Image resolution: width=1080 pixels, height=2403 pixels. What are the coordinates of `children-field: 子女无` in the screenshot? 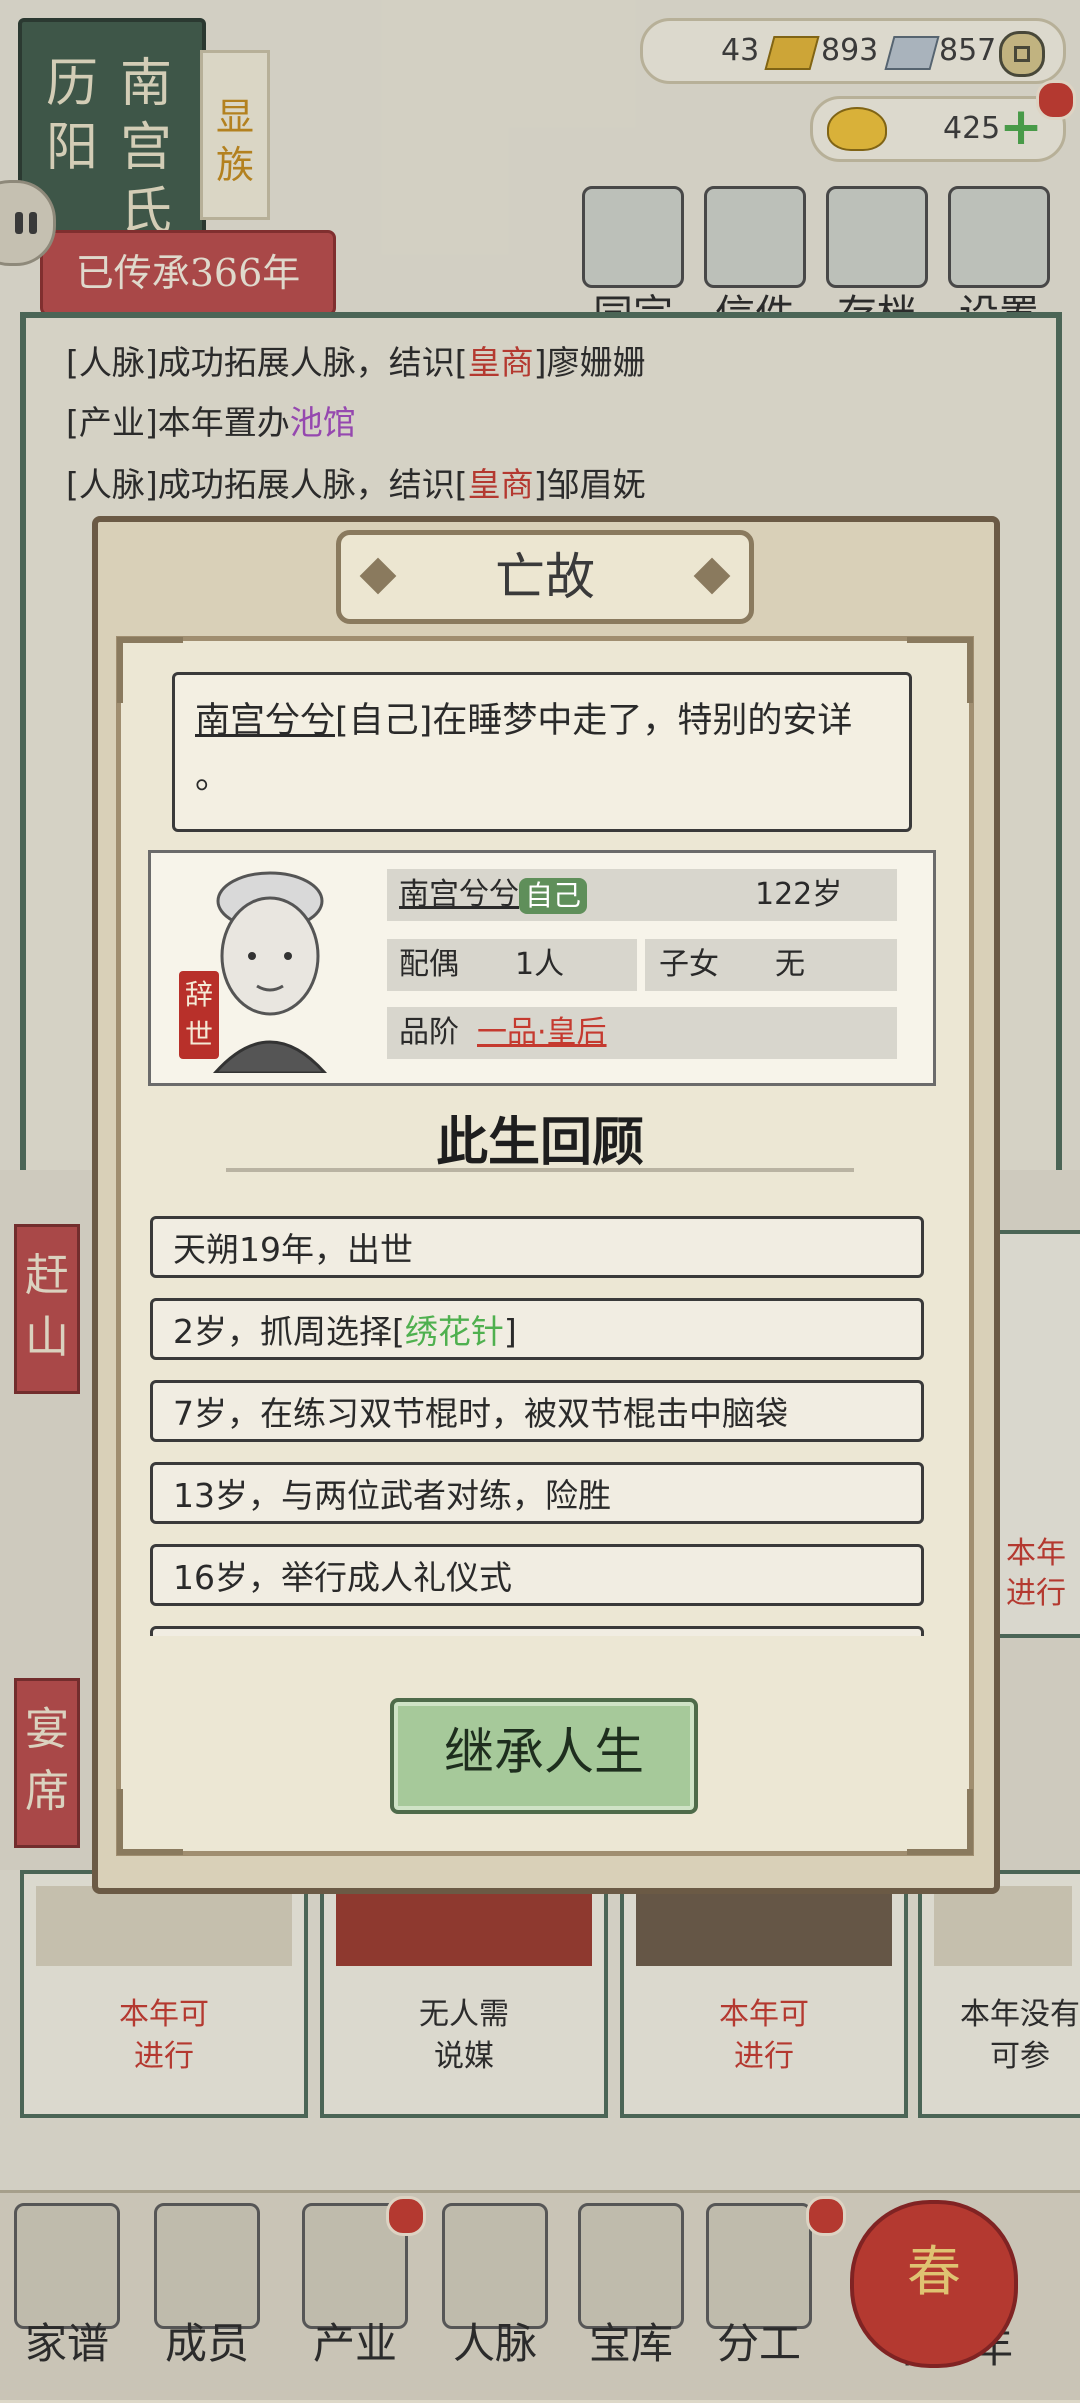 It's located at (771, 965).